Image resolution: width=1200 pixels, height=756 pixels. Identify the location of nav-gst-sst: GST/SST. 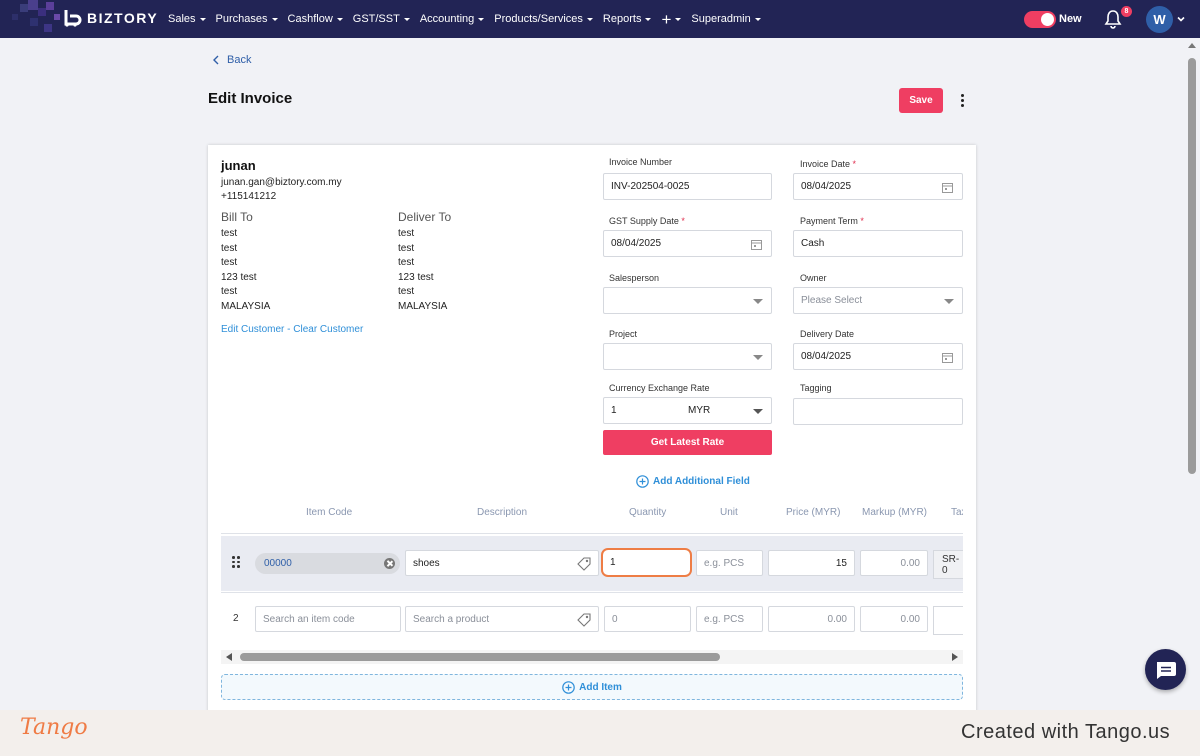
(381, 19).